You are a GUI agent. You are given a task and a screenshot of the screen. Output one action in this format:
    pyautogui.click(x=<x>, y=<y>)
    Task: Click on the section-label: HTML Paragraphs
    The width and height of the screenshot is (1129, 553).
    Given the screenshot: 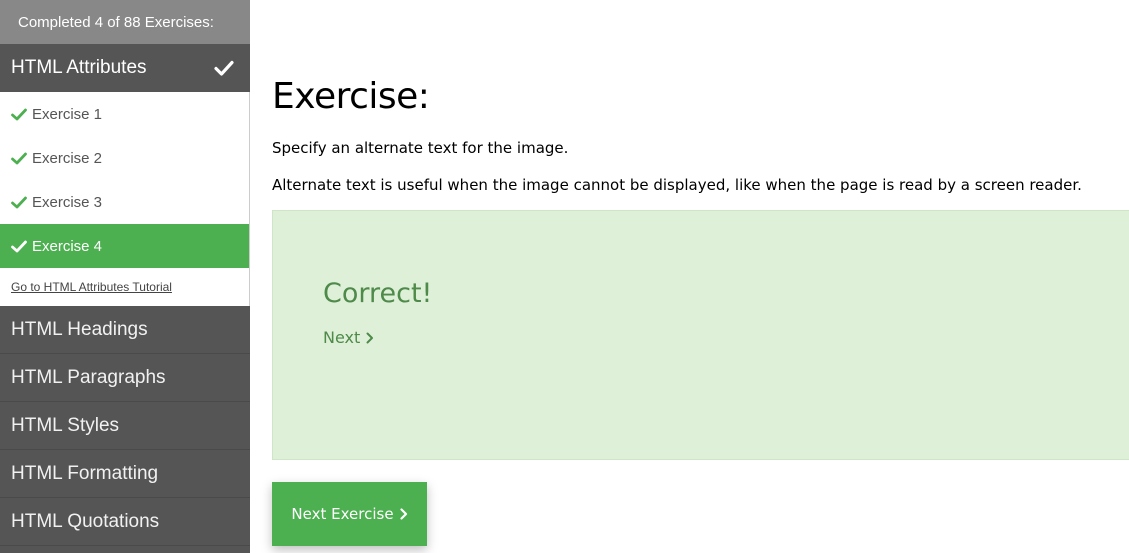 What is the action you would take?
    pyautogui.click(x=88, y=377)
    